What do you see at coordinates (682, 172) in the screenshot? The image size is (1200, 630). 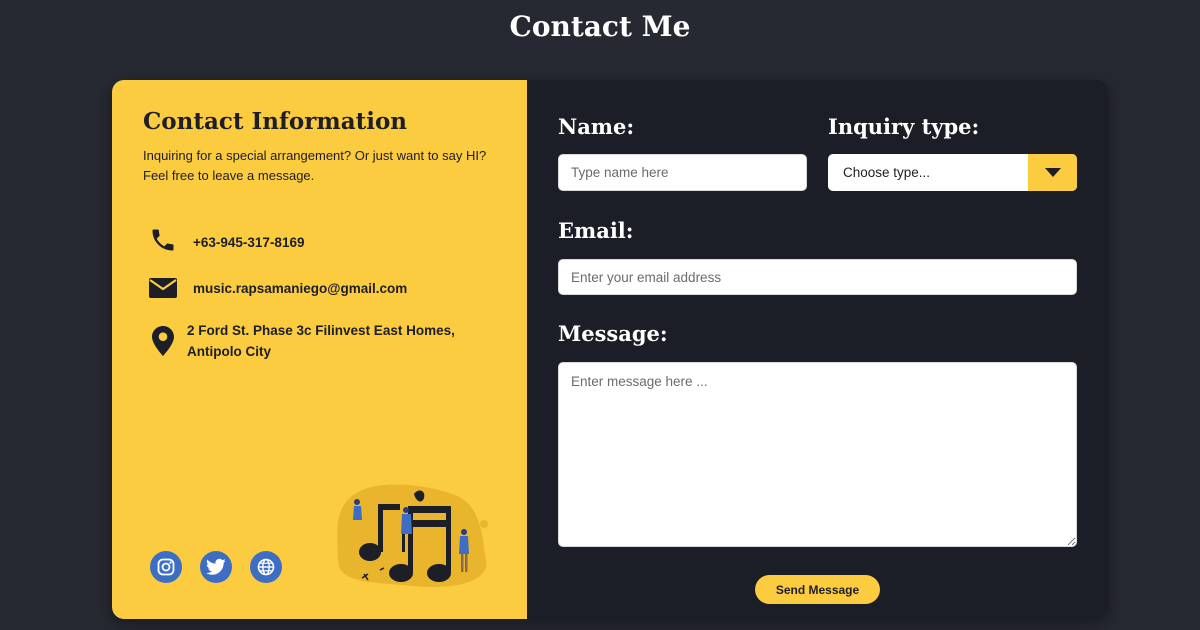 I see `name-input` at bounding box center [682, 172].